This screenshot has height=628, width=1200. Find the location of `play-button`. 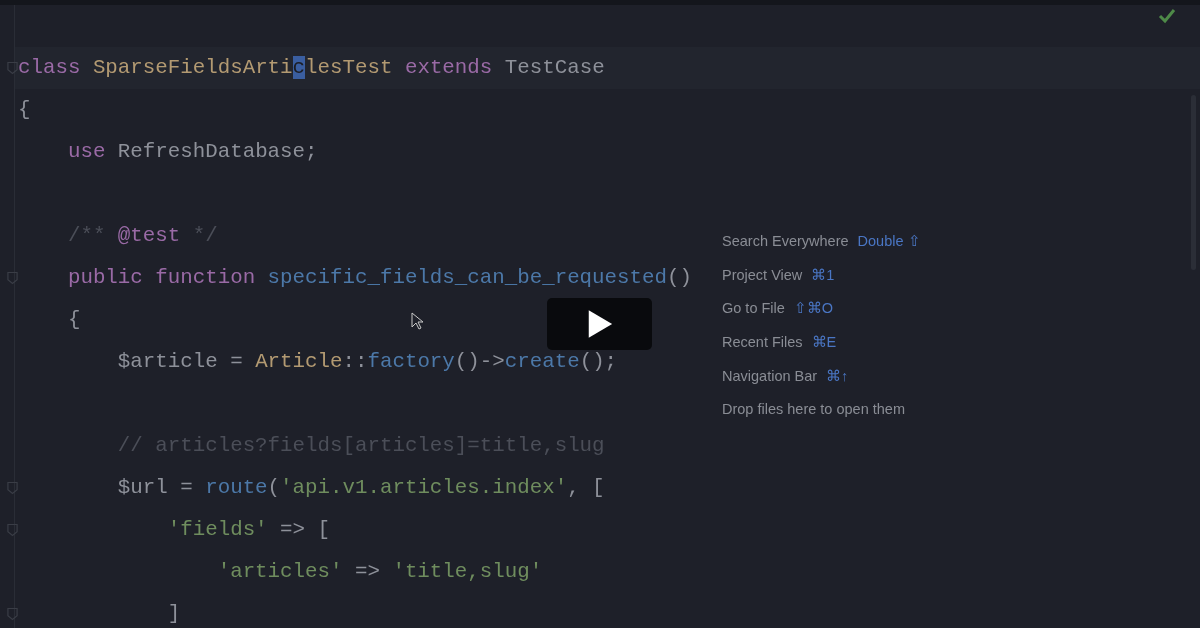

play-button is located at coordinates (599, 324).